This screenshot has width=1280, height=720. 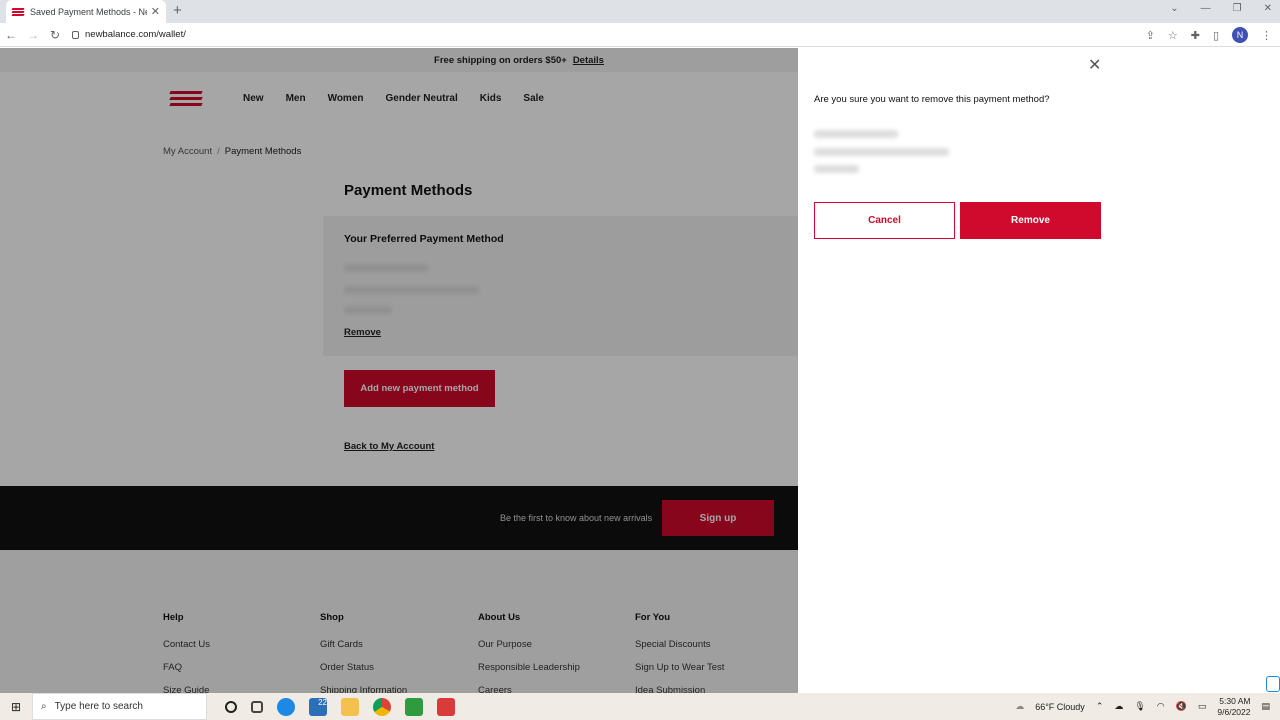 What do you see at coordinates (1060, 707) in the screenshot?
I see `weather-text: 66°F Cloudy` at bounding box center [1060, 707].